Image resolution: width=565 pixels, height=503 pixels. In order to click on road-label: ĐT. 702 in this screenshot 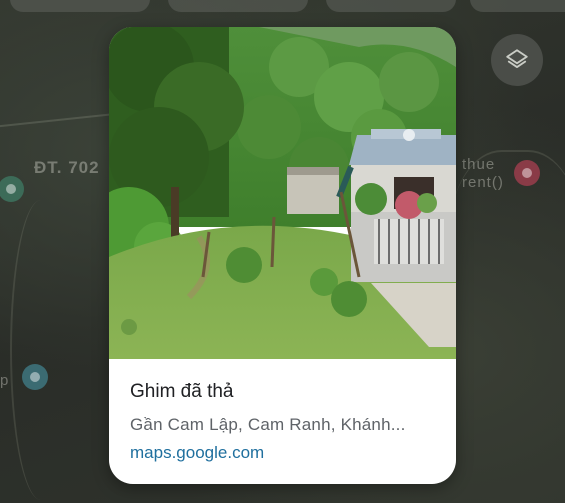, I will do `click(67, 167)`.